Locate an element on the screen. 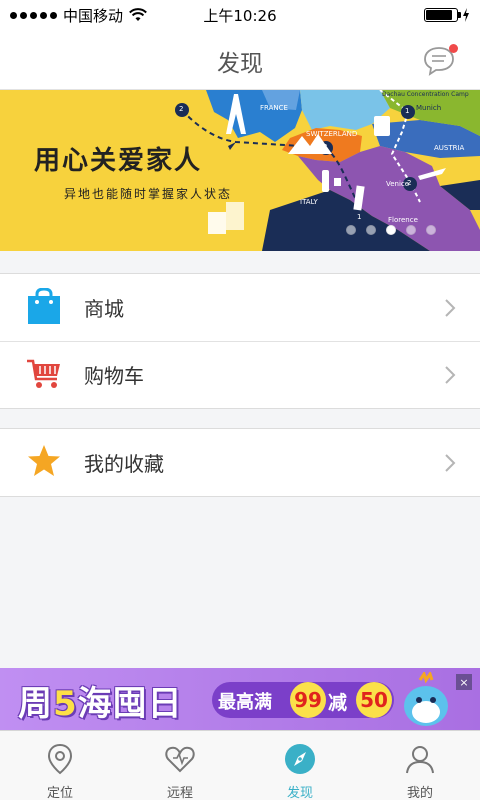  menu-item-label: 购物车 is located at coordinates (114, 376).